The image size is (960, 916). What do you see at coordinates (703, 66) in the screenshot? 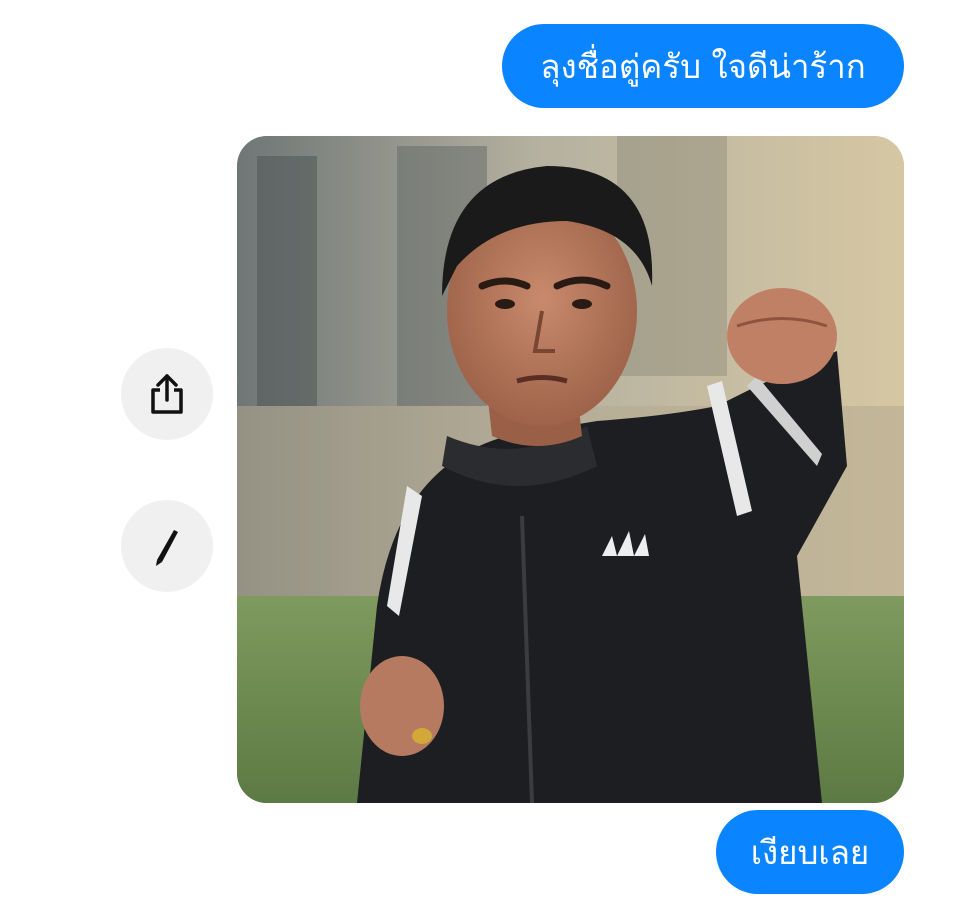
I see `message-bubble-outgoing: ลุงชื่อตู่ครับ ใจดีน่าร้าก` at bounding box center [703, 66].